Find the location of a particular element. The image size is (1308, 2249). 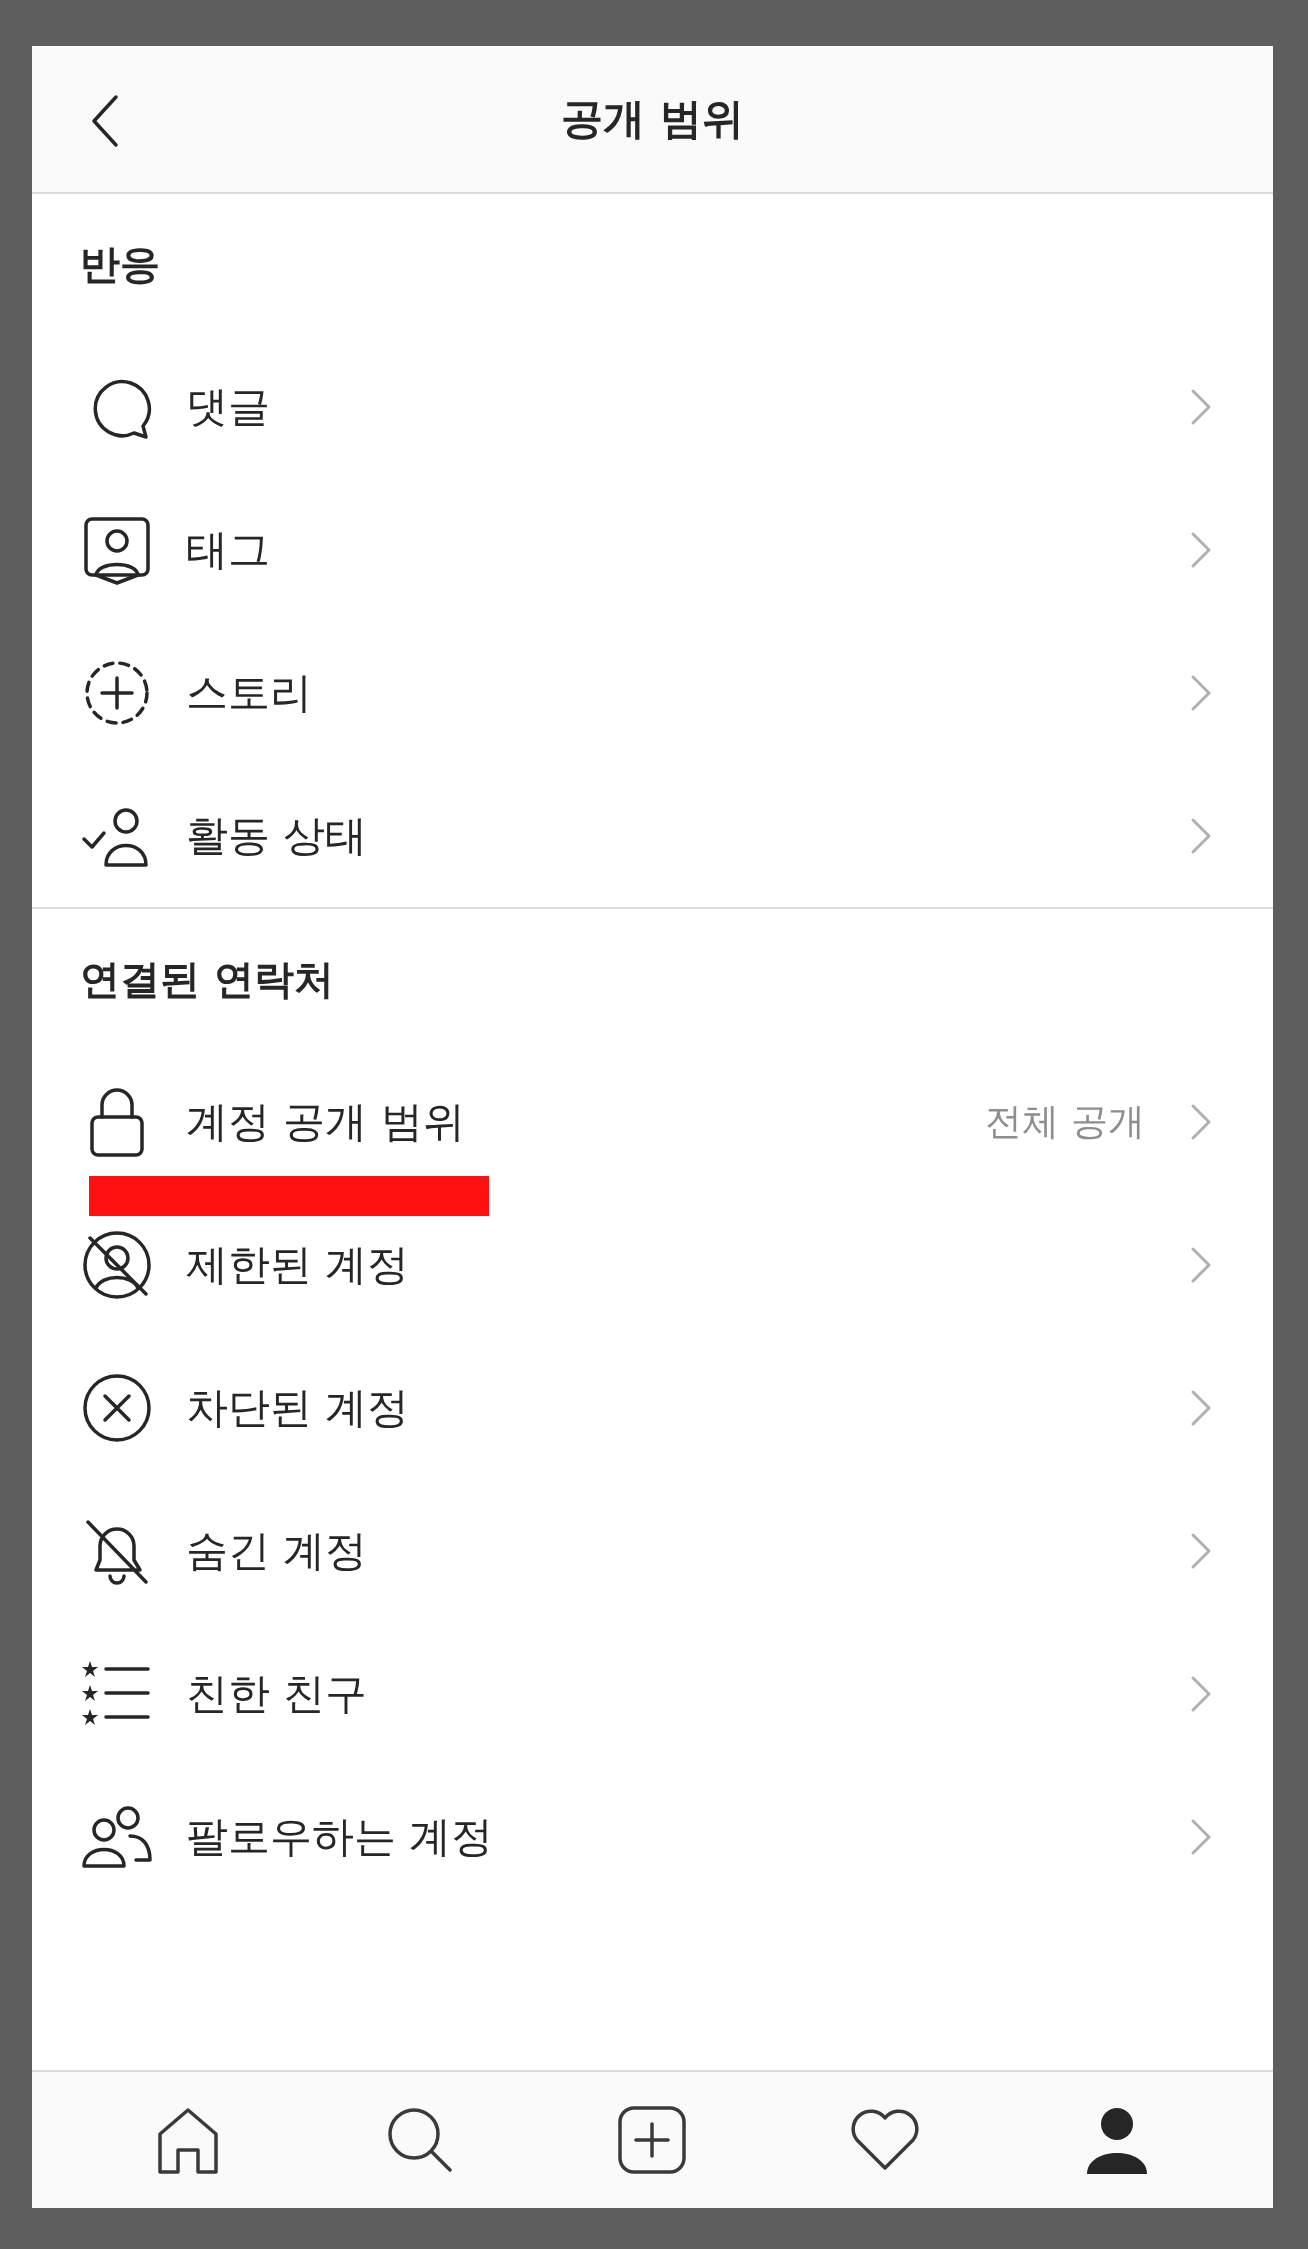

row-label: 숨긴 계정 is located at coordinates (277, 1550).